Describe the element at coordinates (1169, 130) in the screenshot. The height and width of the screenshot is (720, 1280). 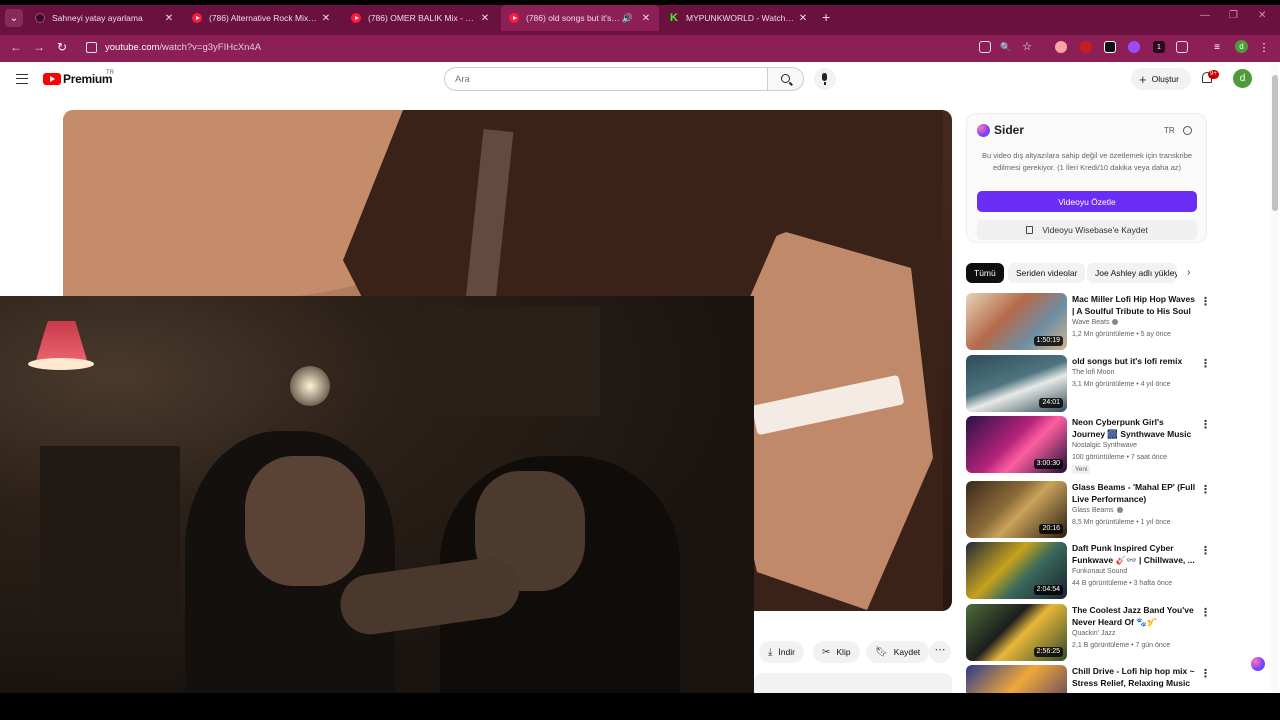
I see `sider-language: TR` at that location.